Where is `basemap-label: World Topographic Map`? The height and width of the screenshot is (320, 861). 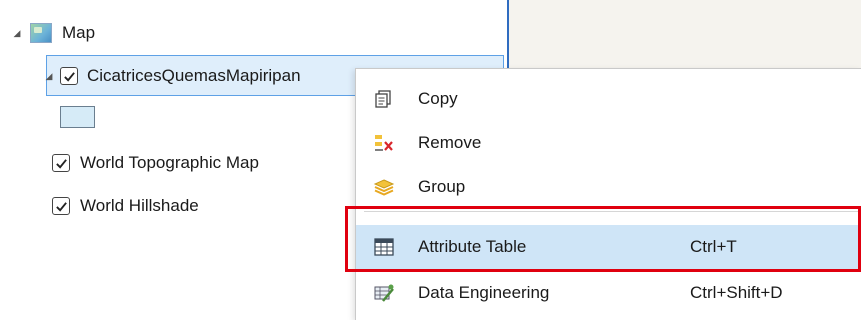
basemap-label: World Topographic Map is located at coordinates (169, 162).